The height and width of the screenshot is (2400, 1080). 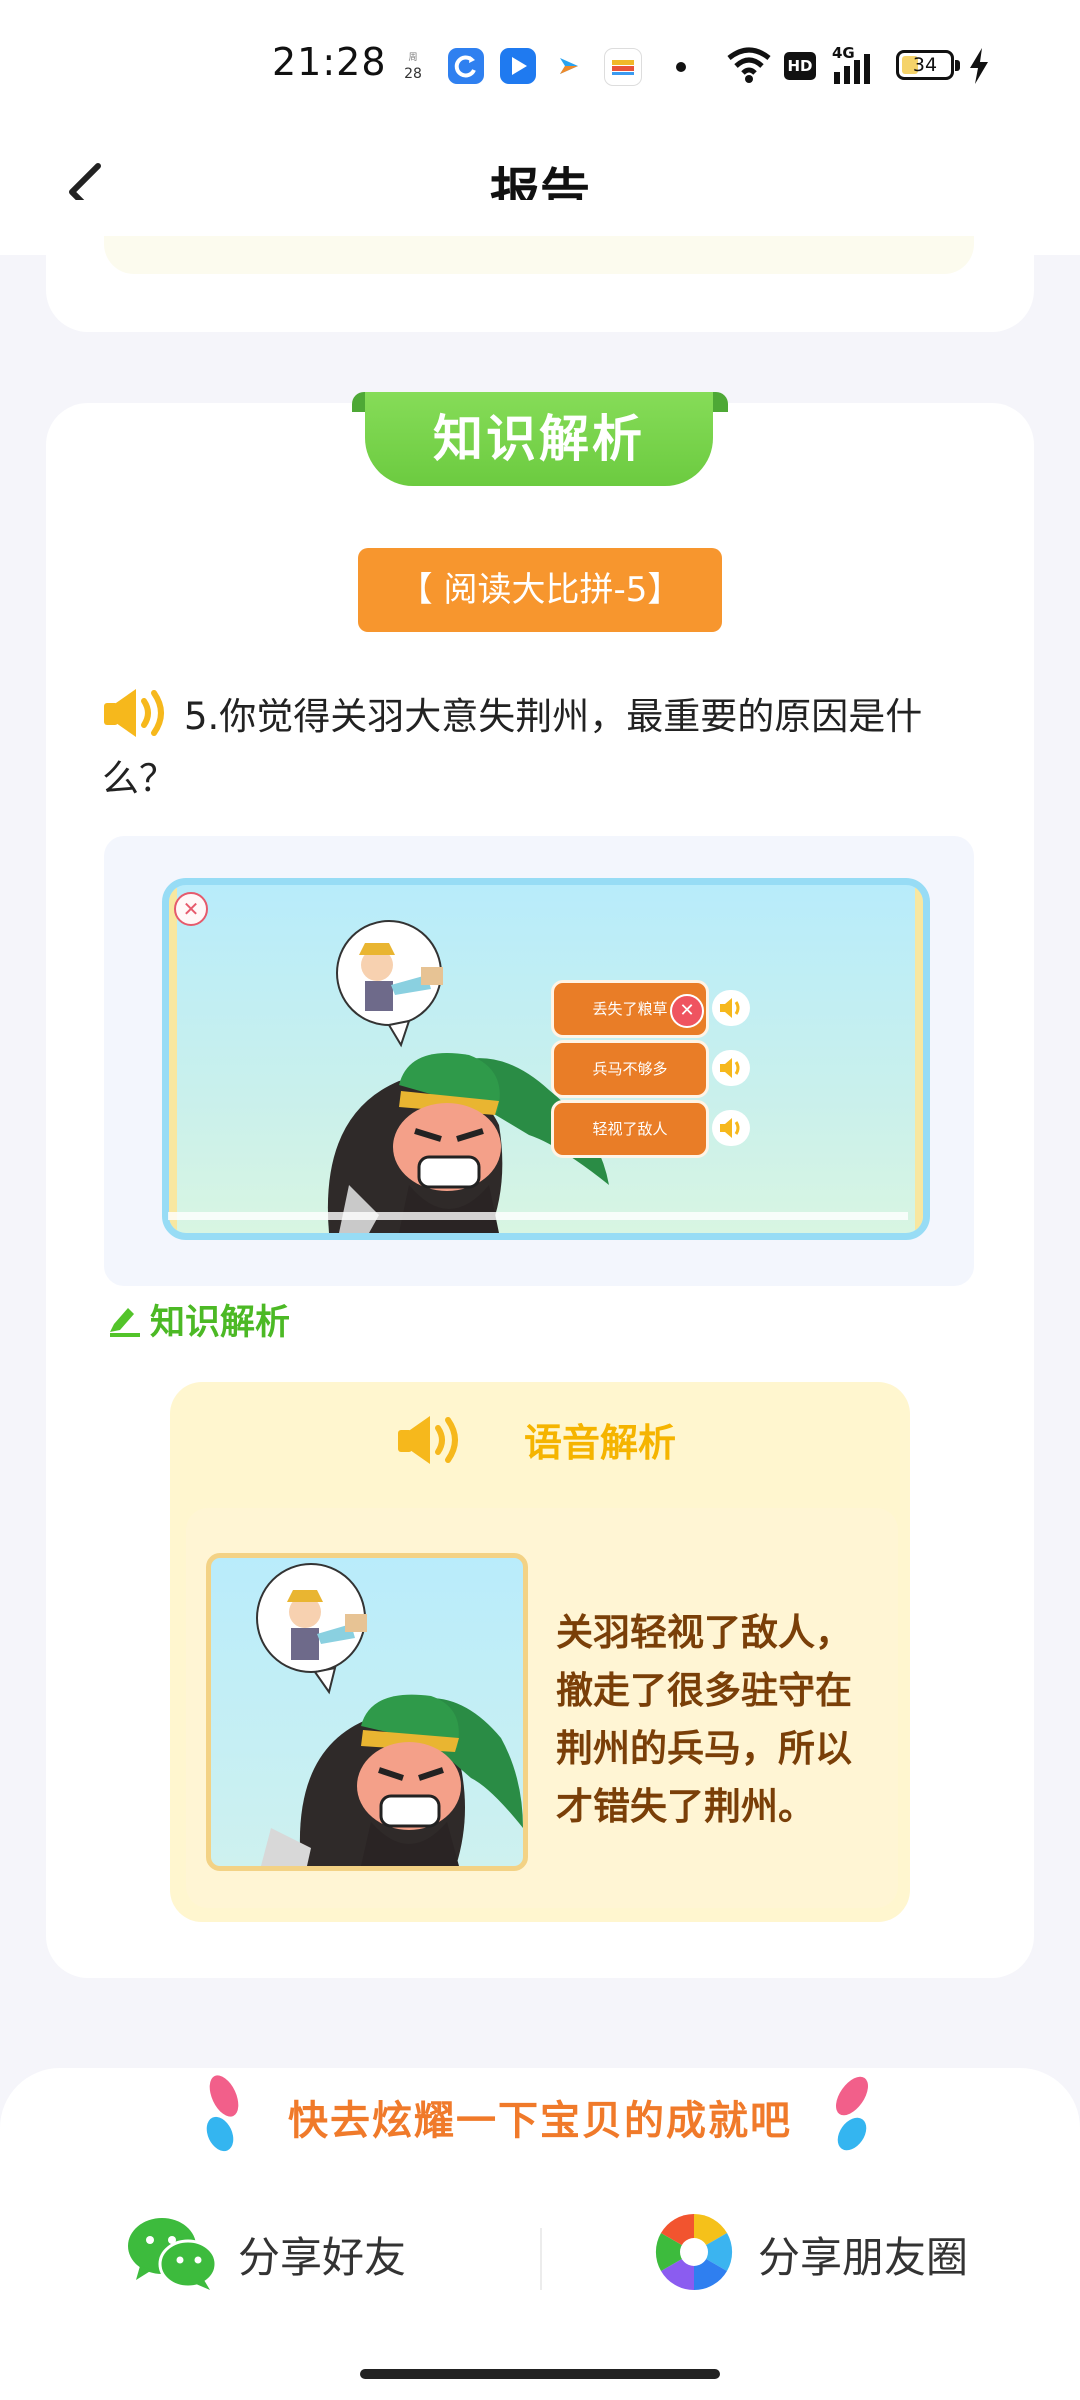 I want to click on voice-analysis-illustration, so click(x=367, y=1712).